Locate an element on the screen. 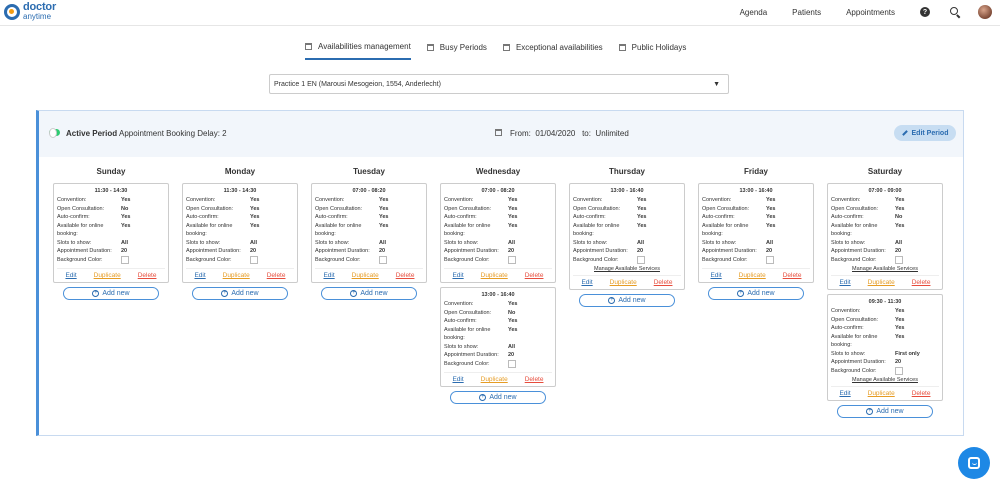  edit-period-label: Edit Period is located at coordinates (930, 133).